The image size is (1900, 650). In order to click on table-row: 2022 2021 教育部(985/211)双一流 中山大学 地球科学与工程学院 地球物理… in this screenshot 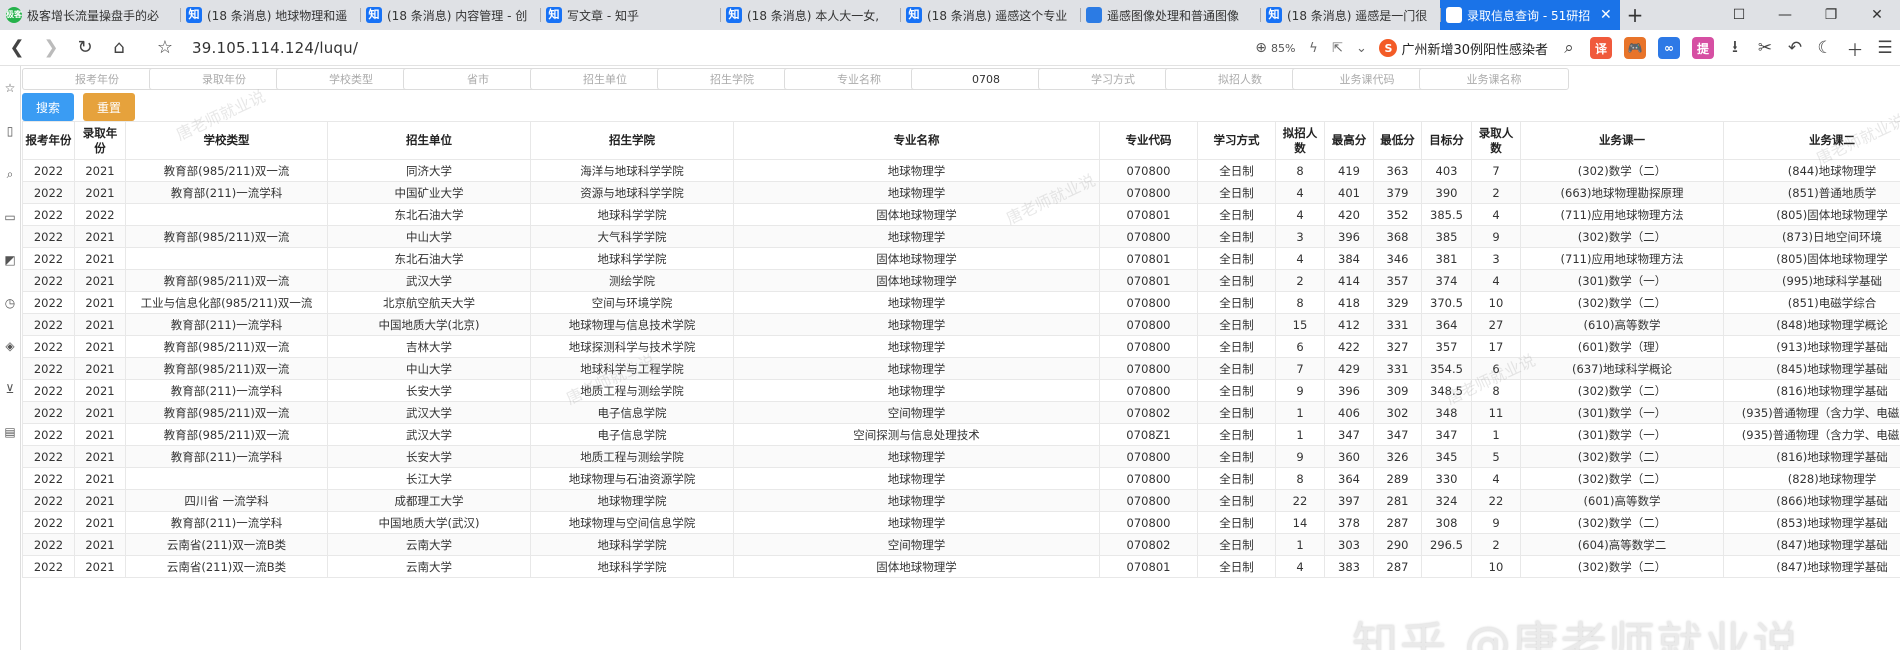, I will do `click(961, 368)`.